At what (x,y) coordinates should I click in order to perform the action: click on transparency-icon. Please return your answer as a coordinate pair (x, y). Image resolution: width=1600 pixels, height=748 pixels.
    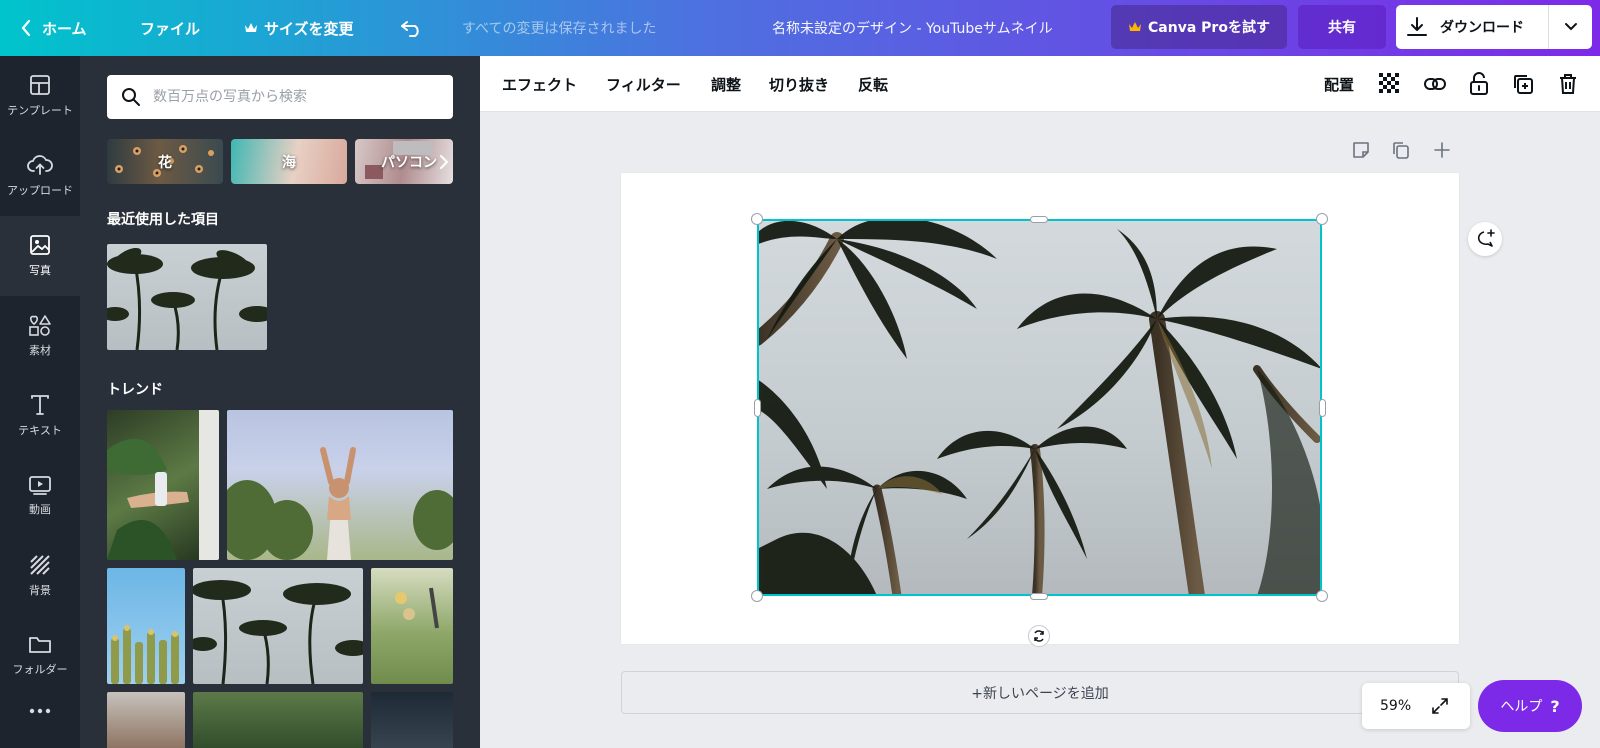
    Looking at the image, I should click on (1389, 83).